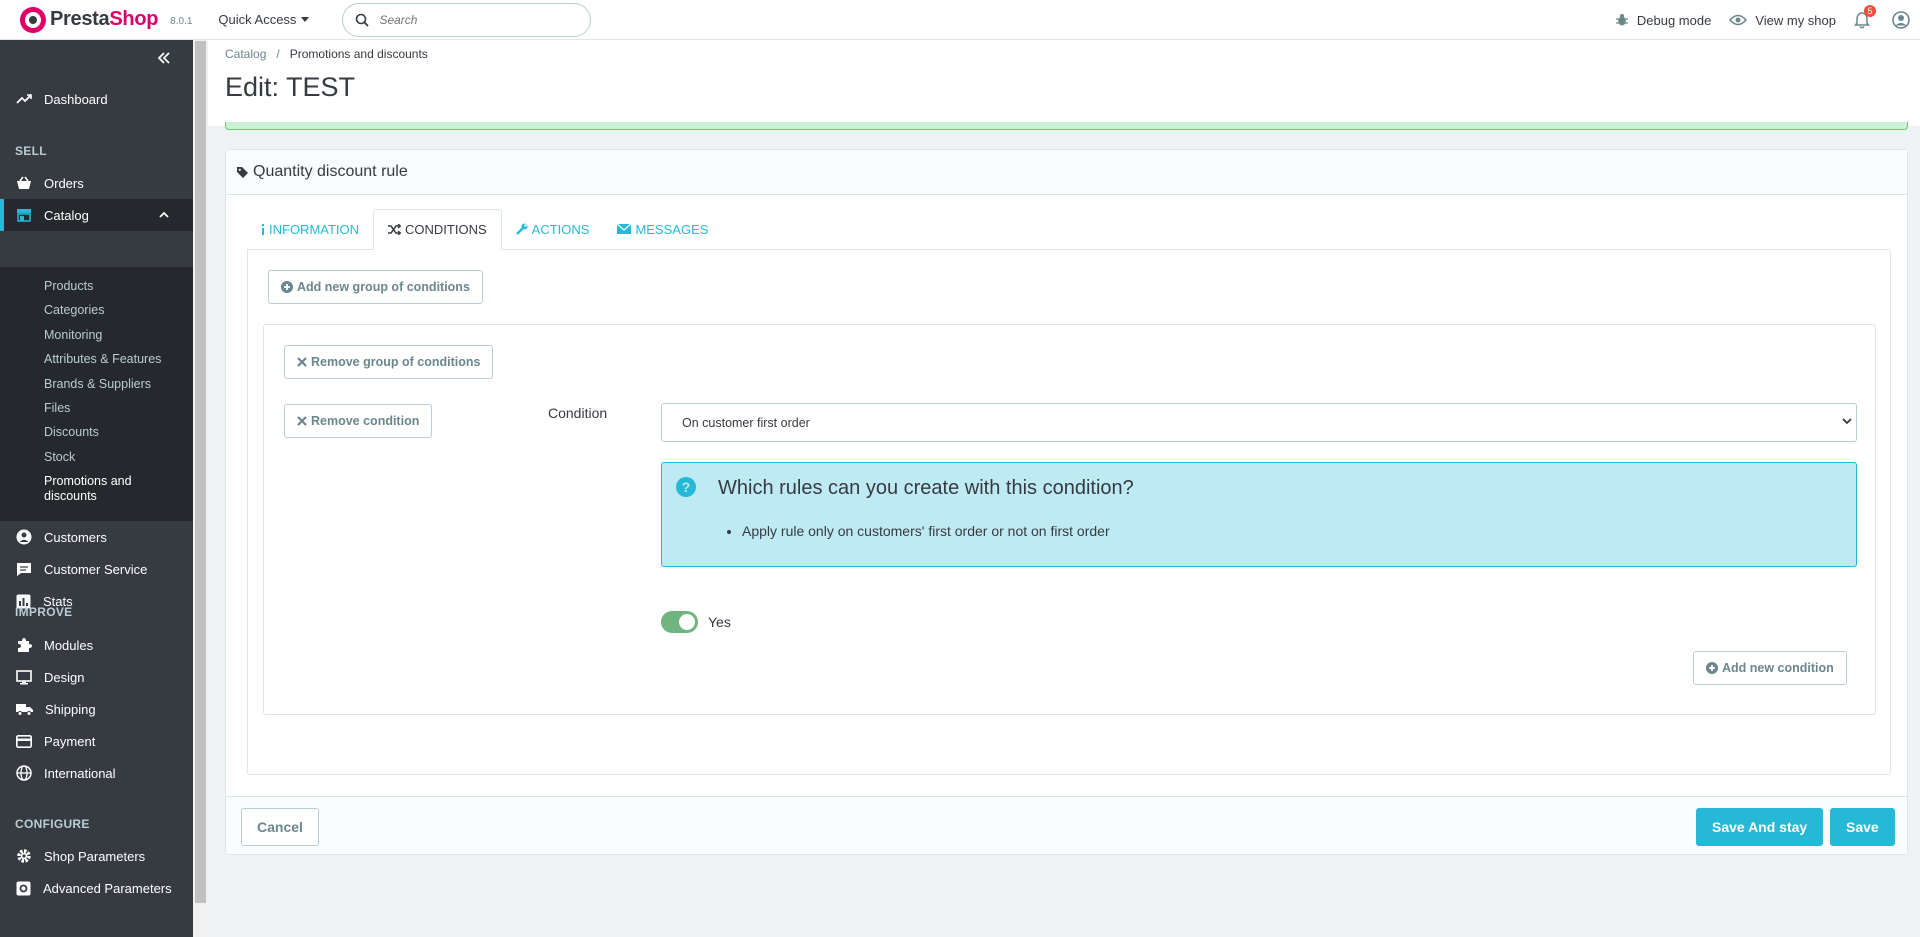 The height and width of the screenshot is (937, 1920). I want to click on section-title-sell: SELL, so click(31, 151).